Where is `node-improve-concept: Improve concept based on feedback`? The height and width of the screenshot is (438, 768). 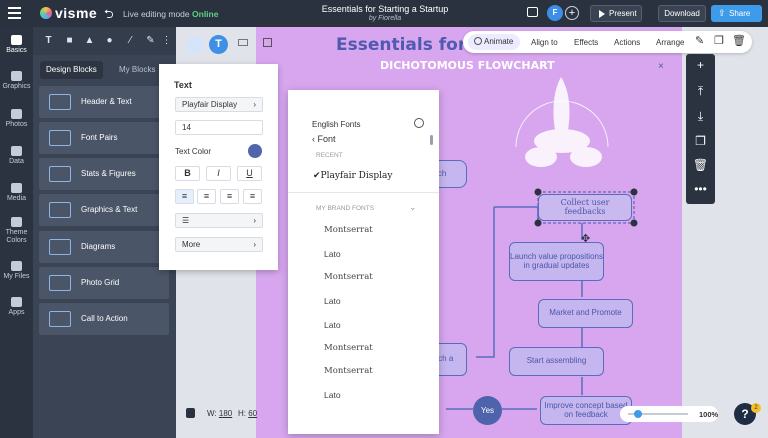 node-improve-concept: Improve concept based on feedback is located at coordinates (586, 410).